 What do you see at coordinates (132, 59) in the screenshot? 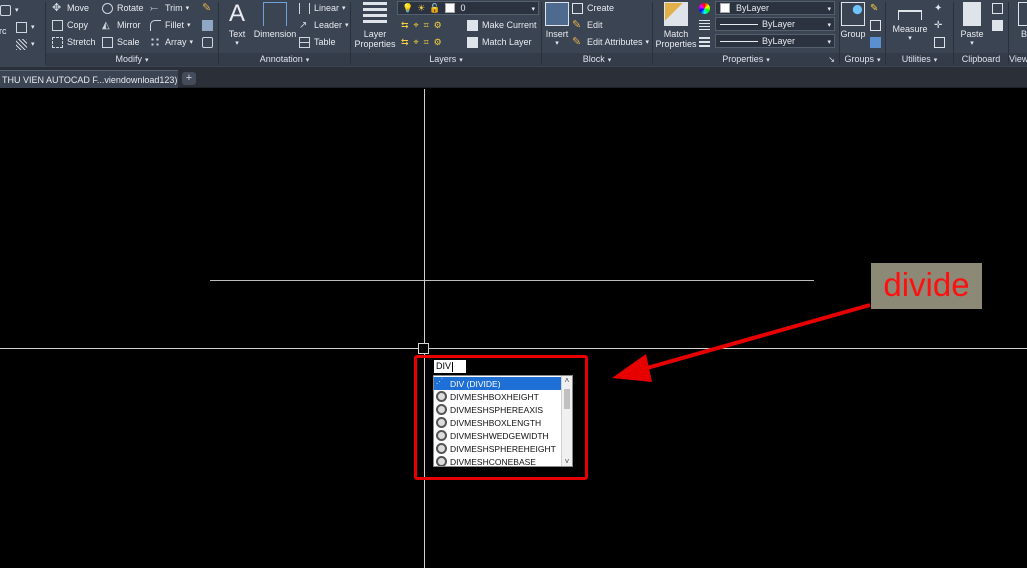
I see `modify-panel-title: Modify ▾` at bounding box center [132, 59].